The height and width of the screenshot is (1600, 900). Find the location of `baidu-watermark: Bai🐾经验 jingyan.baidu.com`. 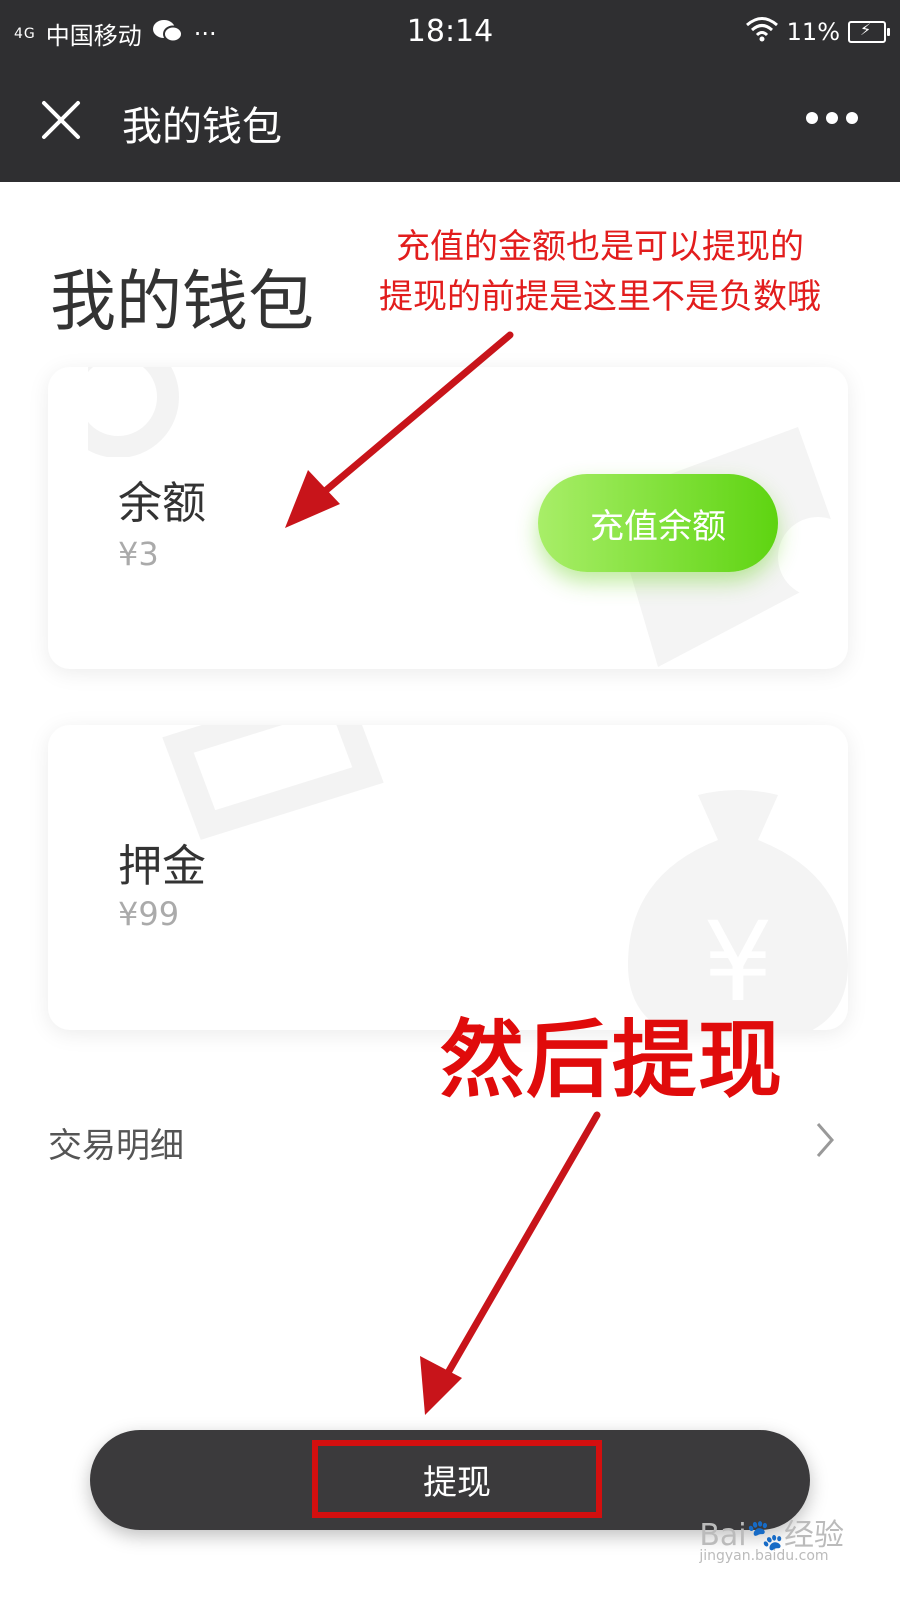

baidu-watermark: Bai🐾经验 jingyan.baidu.com is located at coordinates (771, 1537).